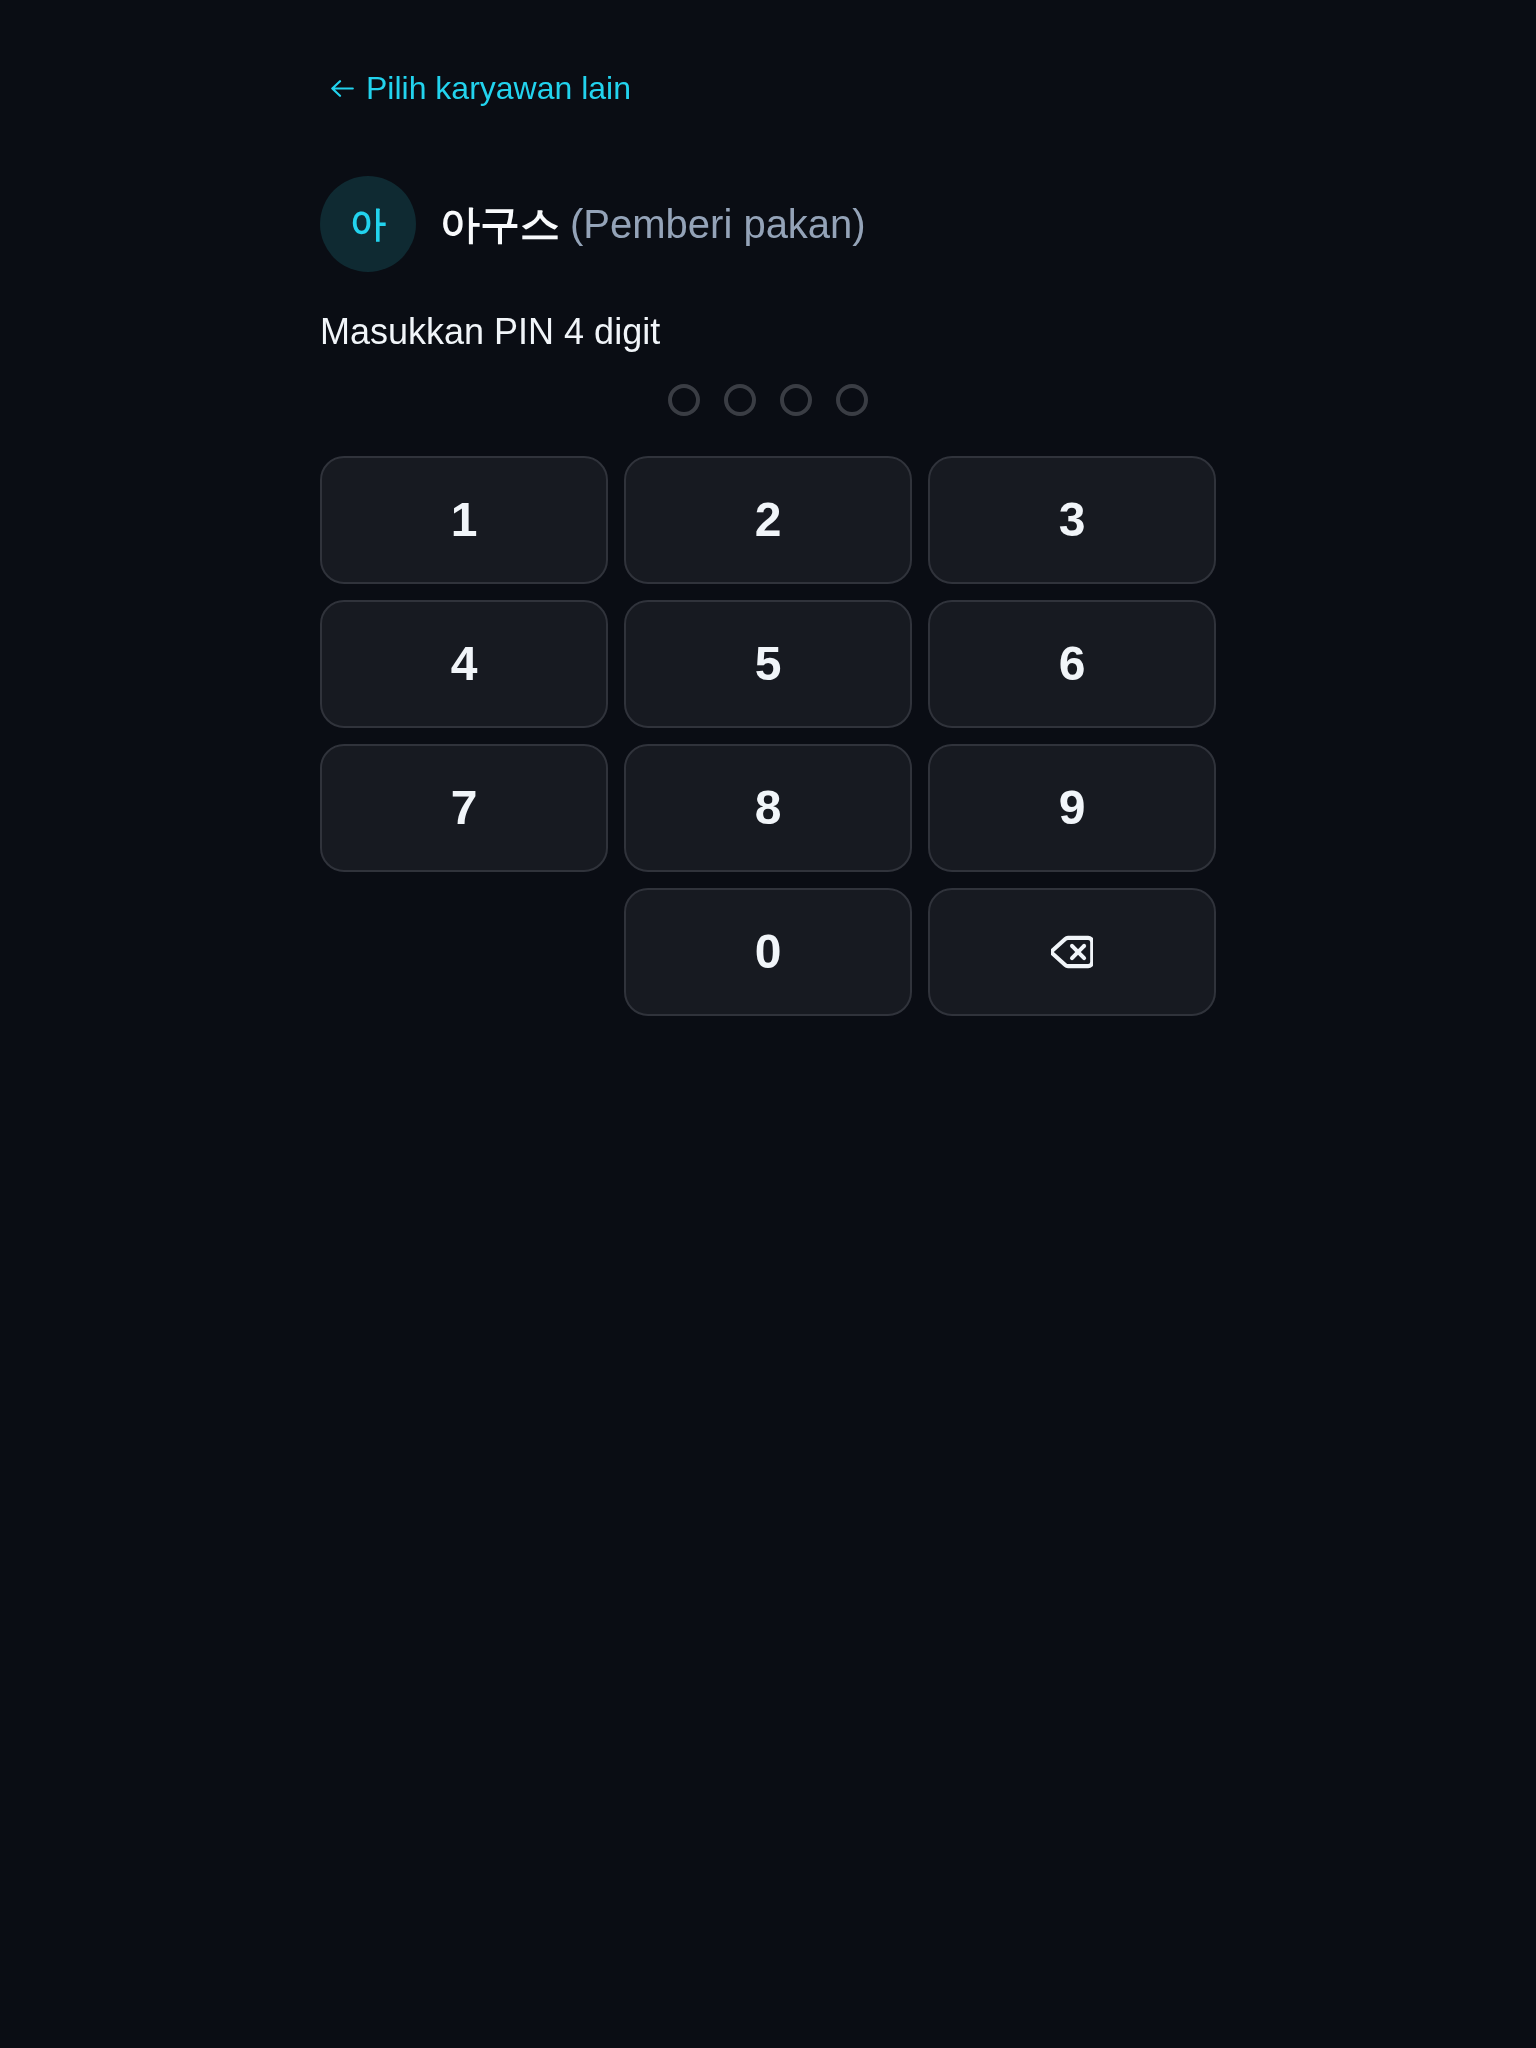  What do you see at coordinates (464, 808) in the screenshot?
I see `digit-key: 7` at bounding box center [464, 808].